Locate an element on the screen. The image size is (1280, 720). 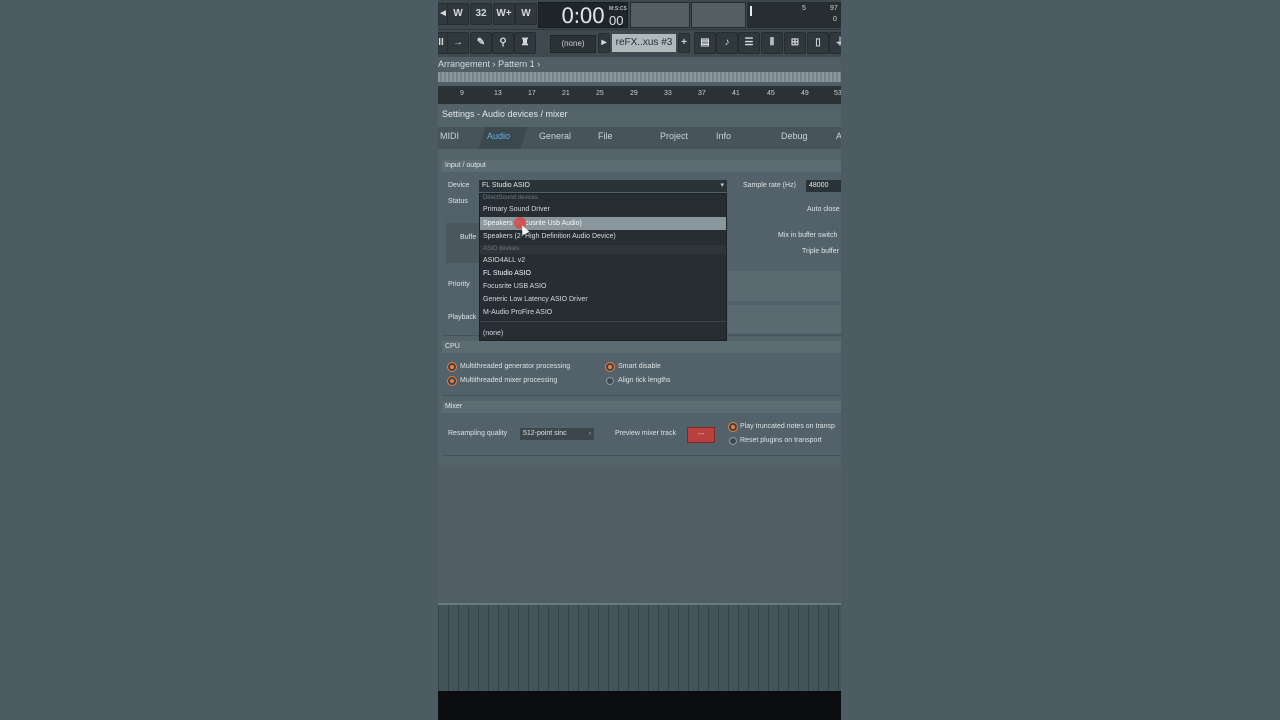
playlist-icon: ▤ is located at coordinates (705, 43).